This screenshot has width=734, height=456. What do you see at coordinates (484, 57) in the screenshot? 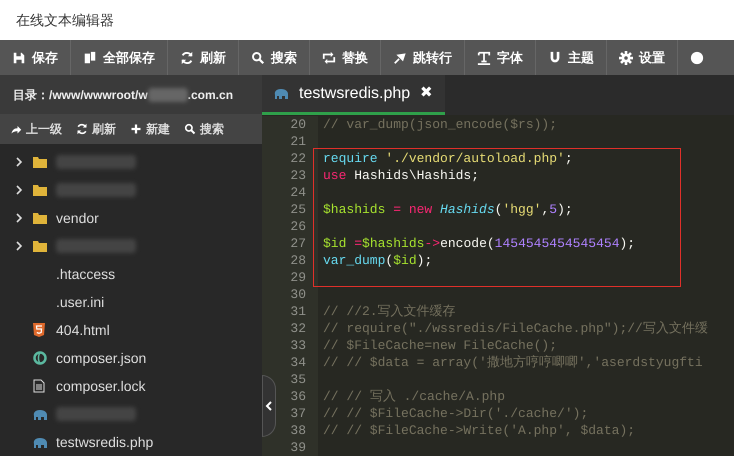
I see `text-icon` at bounding box center [484, 57].